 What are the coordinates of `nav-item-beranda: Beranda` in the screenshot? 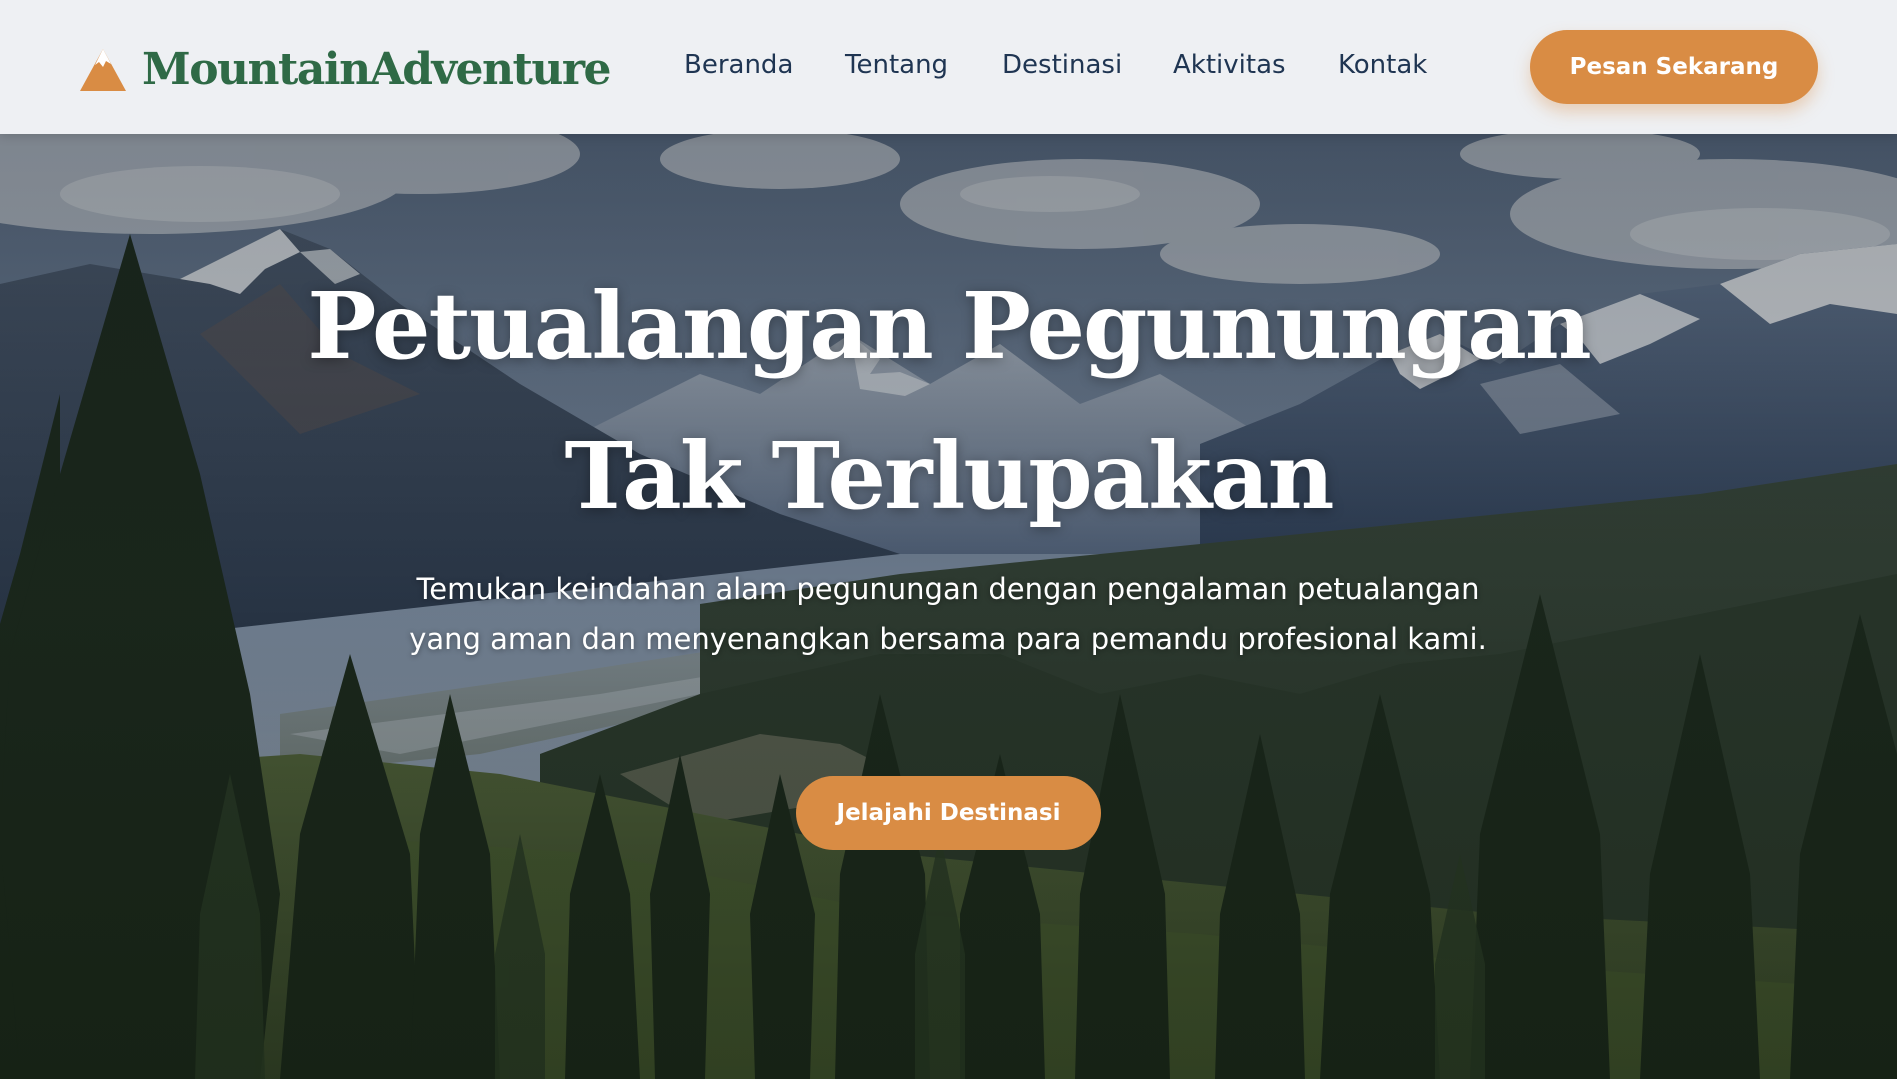 It's located at (741, 65).